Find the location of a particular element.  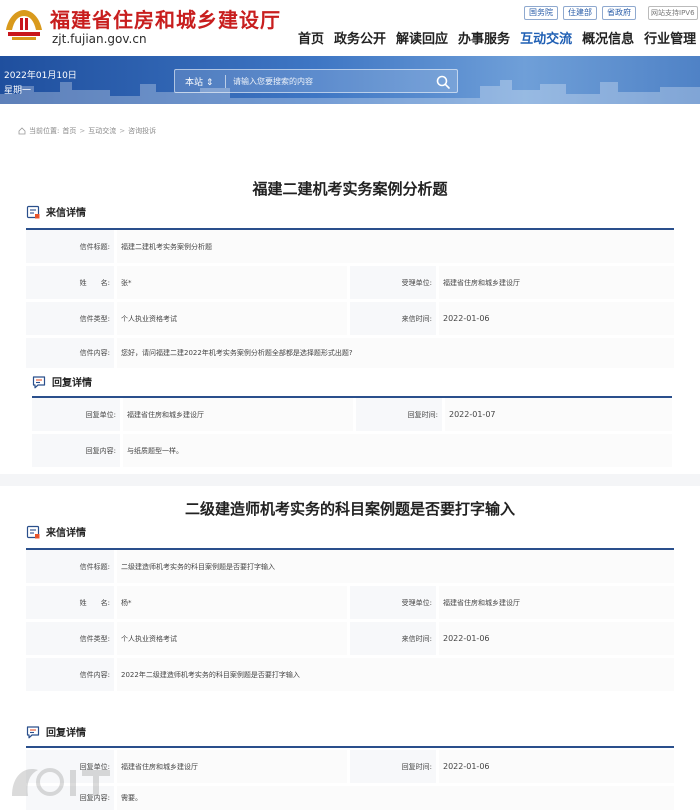

gov-link-province: 省政府 is located at coordinates (619, 13).